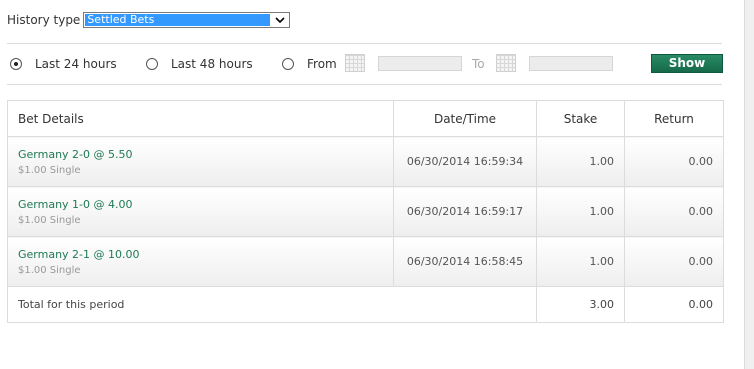 This screenshot has height=369, width=754. I want to click on bet-selection: Germany 2-0 @ 5.50, so click(200, 154).